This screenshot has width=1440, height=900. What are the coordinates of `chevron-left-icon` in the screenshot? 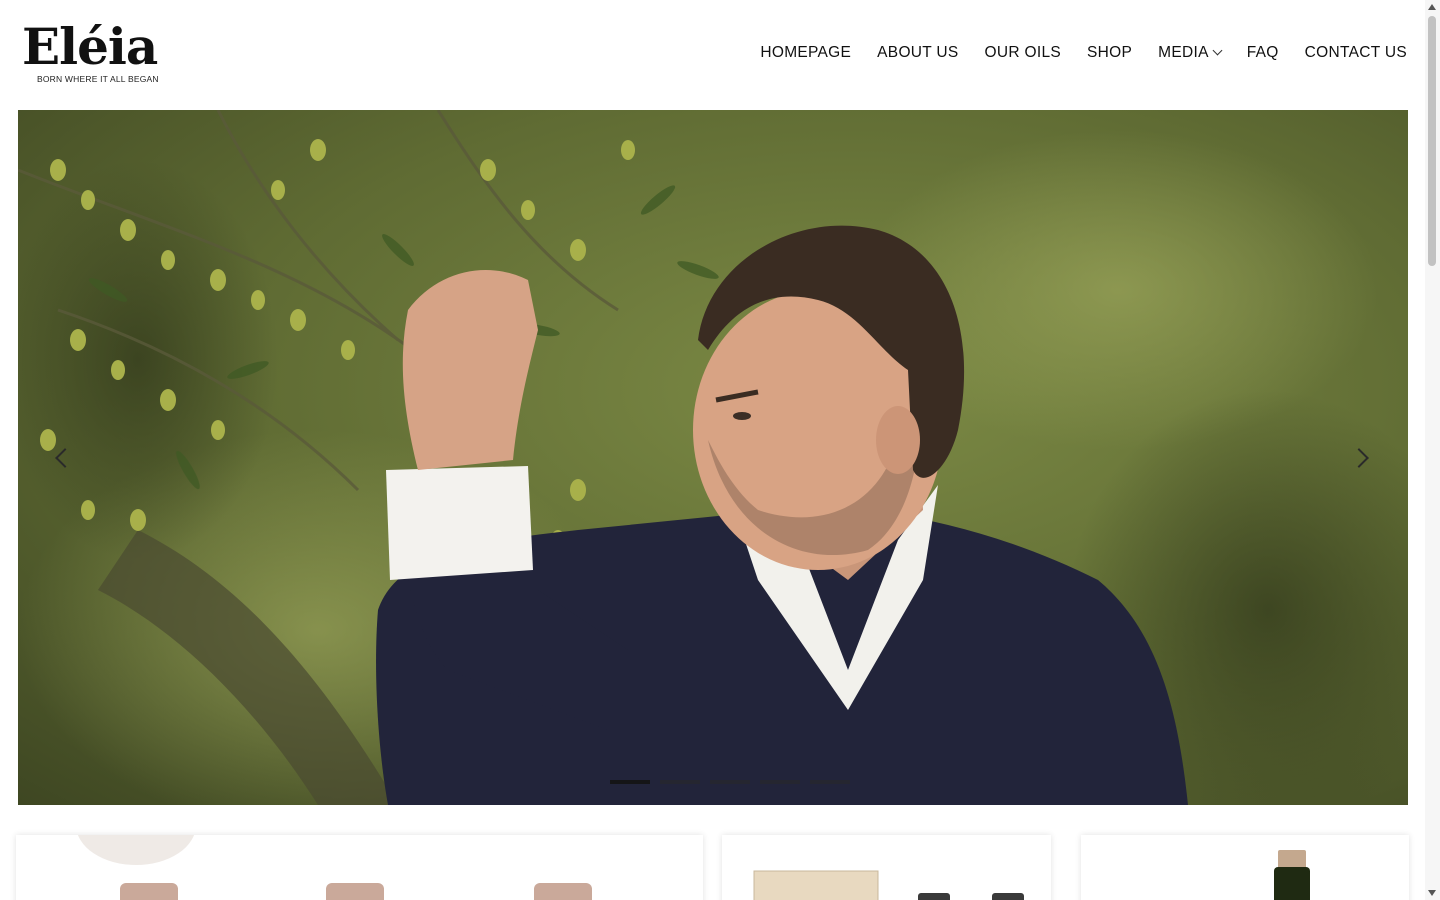 It's located at (65, 458).